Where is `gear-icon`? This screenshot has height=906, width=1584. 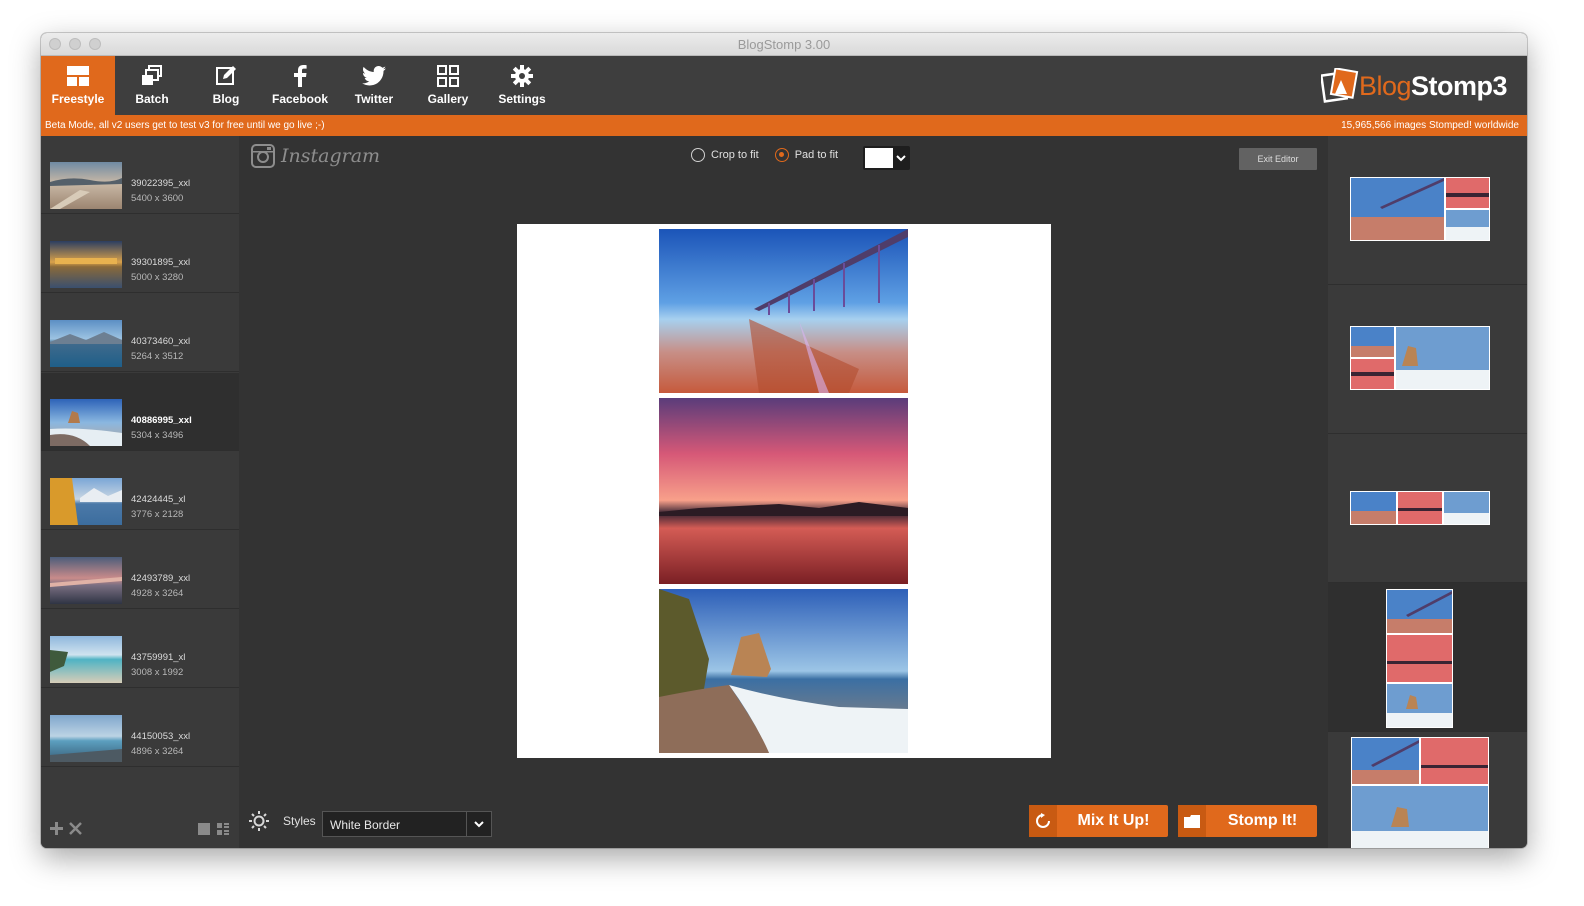 gear-icon is located at coordinates (522, 76).